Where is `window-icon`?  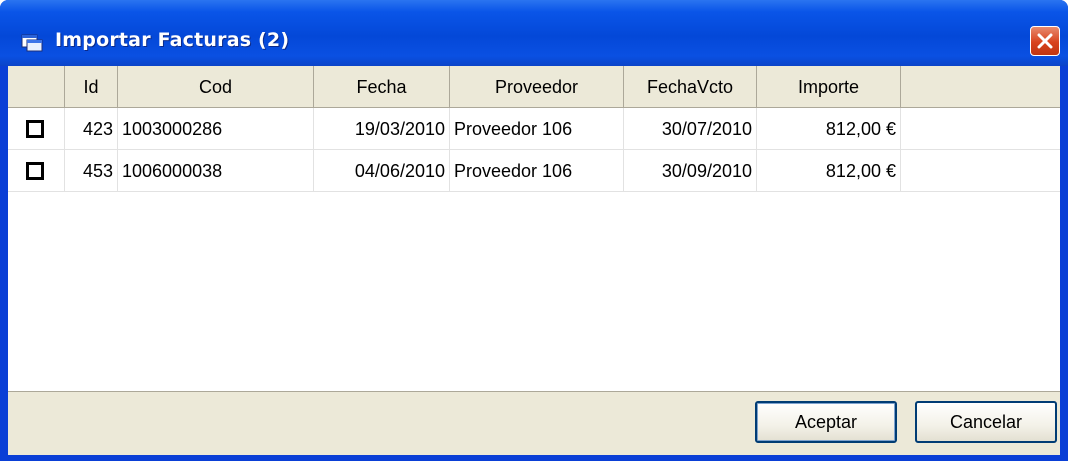
window-icon is located at coordinates (32, 43).